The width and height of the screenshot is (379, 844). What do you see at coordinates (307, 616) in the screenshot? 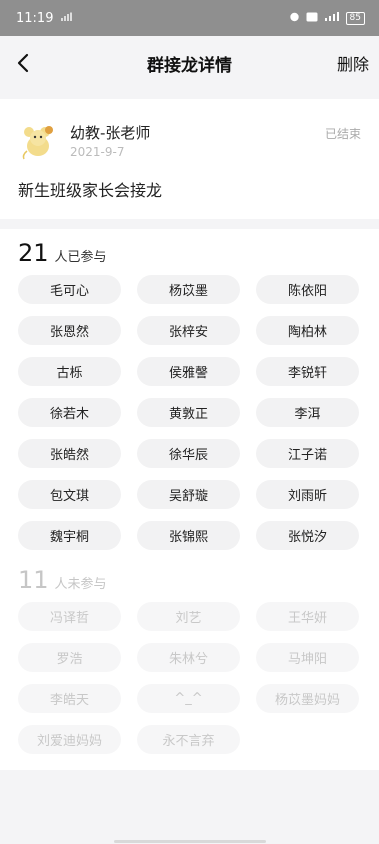
I see `non-participant-chip: 王华妍` at bounding box center [307, 616].